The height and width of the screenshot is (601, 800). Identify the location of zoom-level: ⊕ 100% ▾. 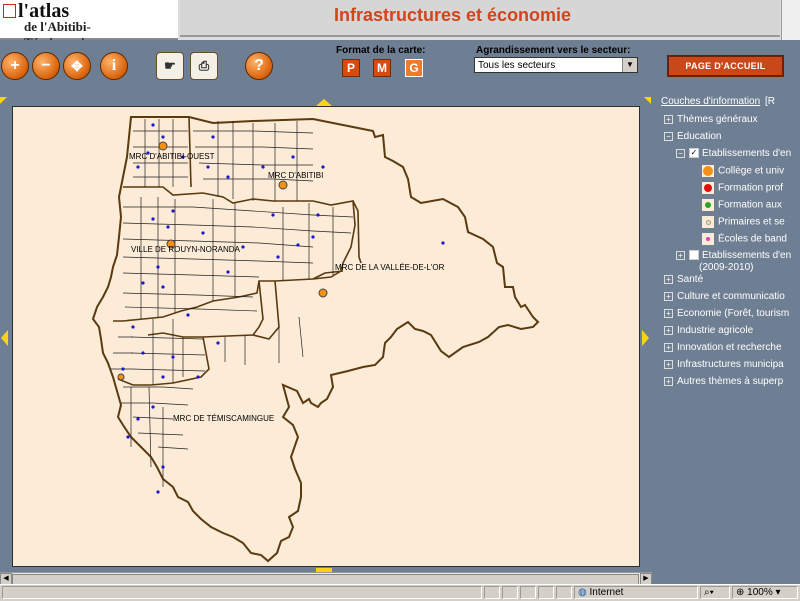
(765, 592).